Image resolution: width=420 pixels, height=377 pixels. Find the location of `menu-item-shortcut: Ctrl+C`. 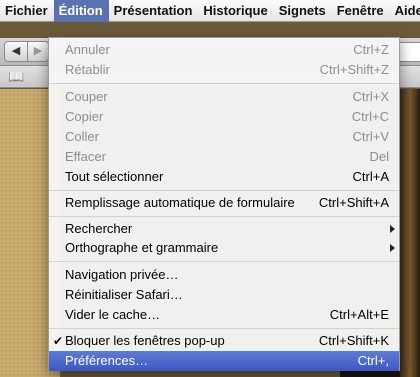

menu-item-shortcut: Ctrl+C is located at coordinates (370, 116).